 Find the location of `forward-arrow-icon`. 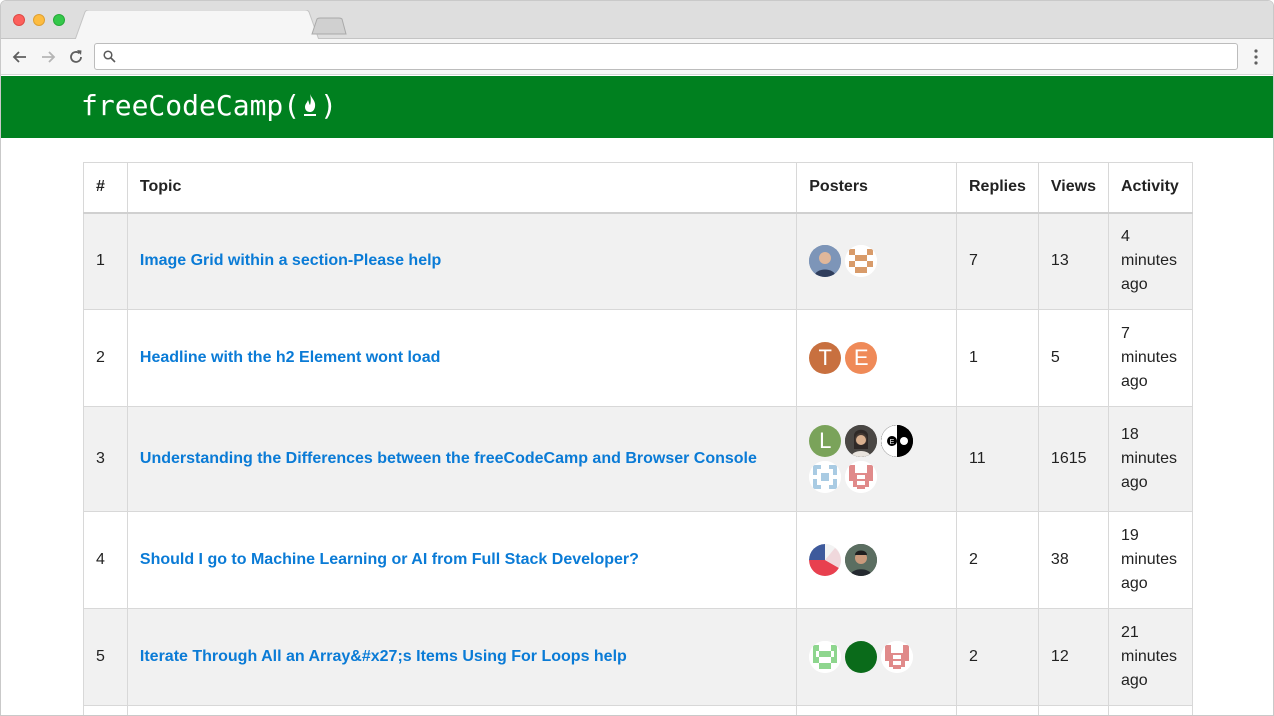

forward-arrow-icon is located at coordinates (48, 57).